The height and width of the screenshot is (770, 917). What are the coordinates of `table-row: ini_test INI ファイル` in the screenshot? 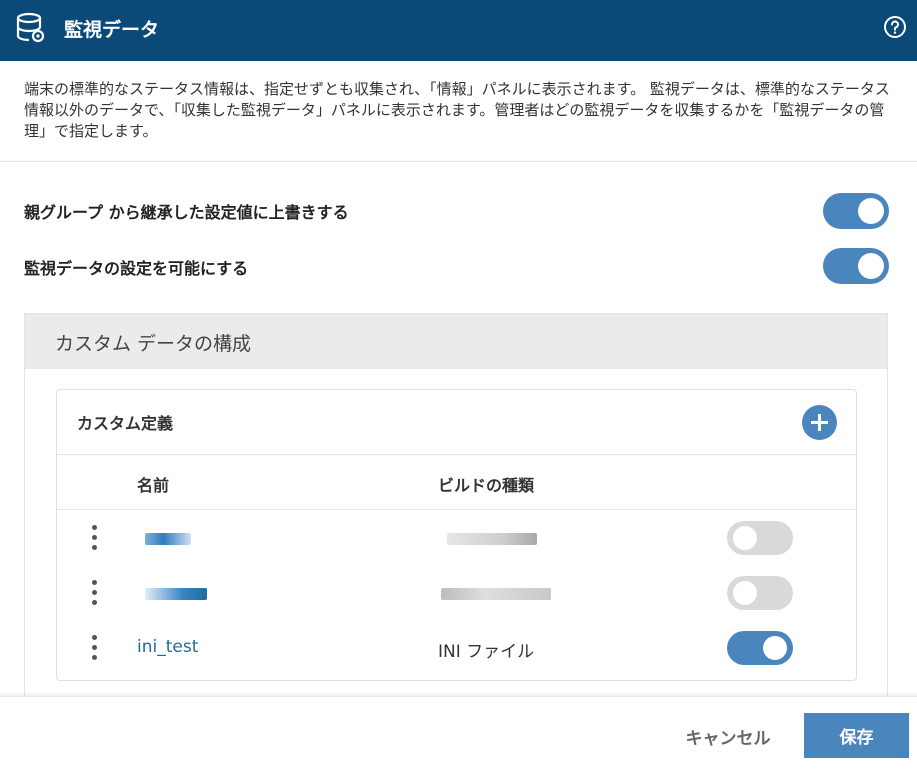 It's located at (456, 648).